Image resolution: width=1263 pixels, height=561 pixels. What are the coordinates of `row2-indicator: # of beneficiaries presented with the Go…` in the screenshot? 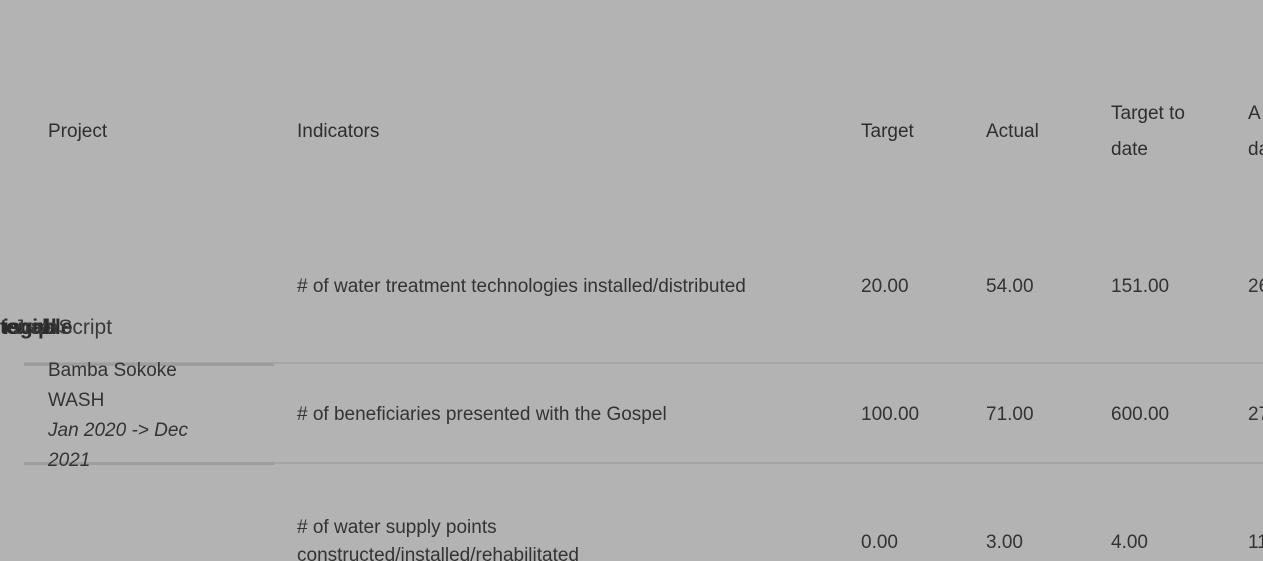 It's located at (482, 414).